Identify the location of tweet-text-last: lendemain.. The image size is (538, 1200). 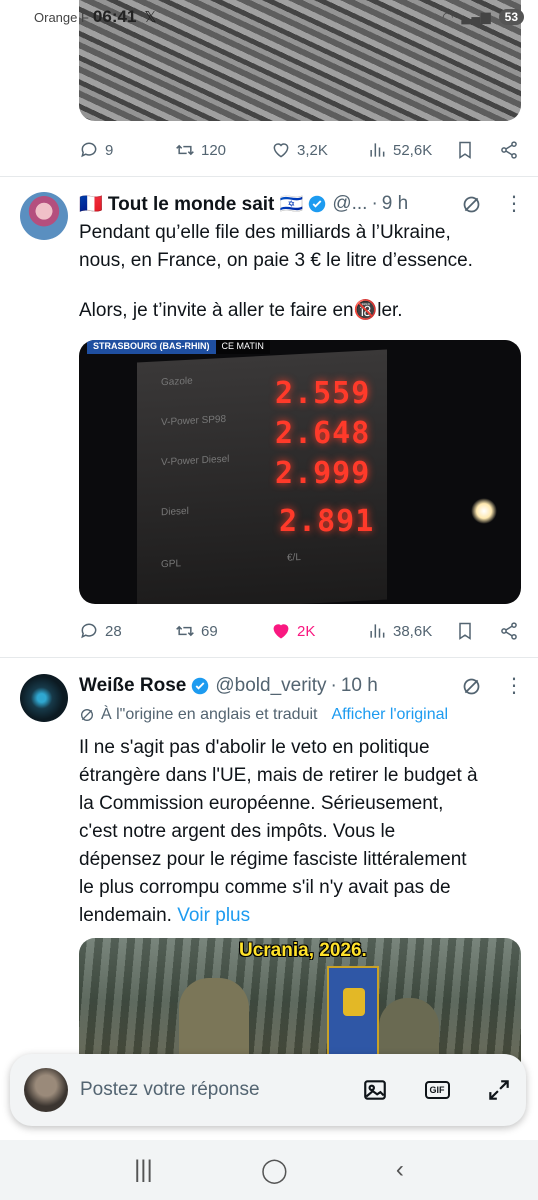
(125, 915).